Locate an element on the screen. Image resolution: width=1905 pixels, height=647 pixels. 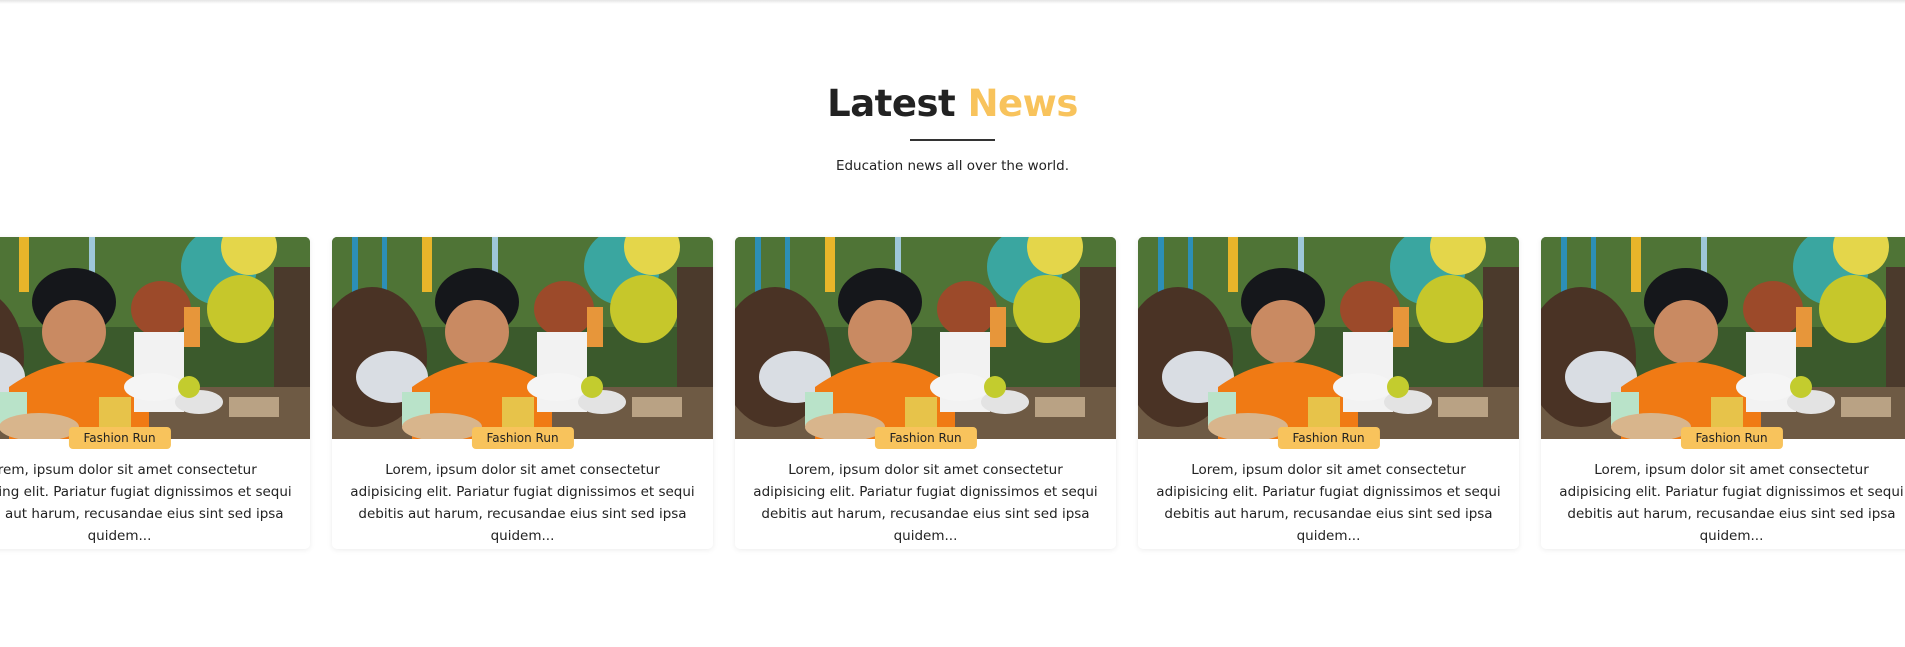
section-title-word-1: Latest is located at coordinates (891, 103).